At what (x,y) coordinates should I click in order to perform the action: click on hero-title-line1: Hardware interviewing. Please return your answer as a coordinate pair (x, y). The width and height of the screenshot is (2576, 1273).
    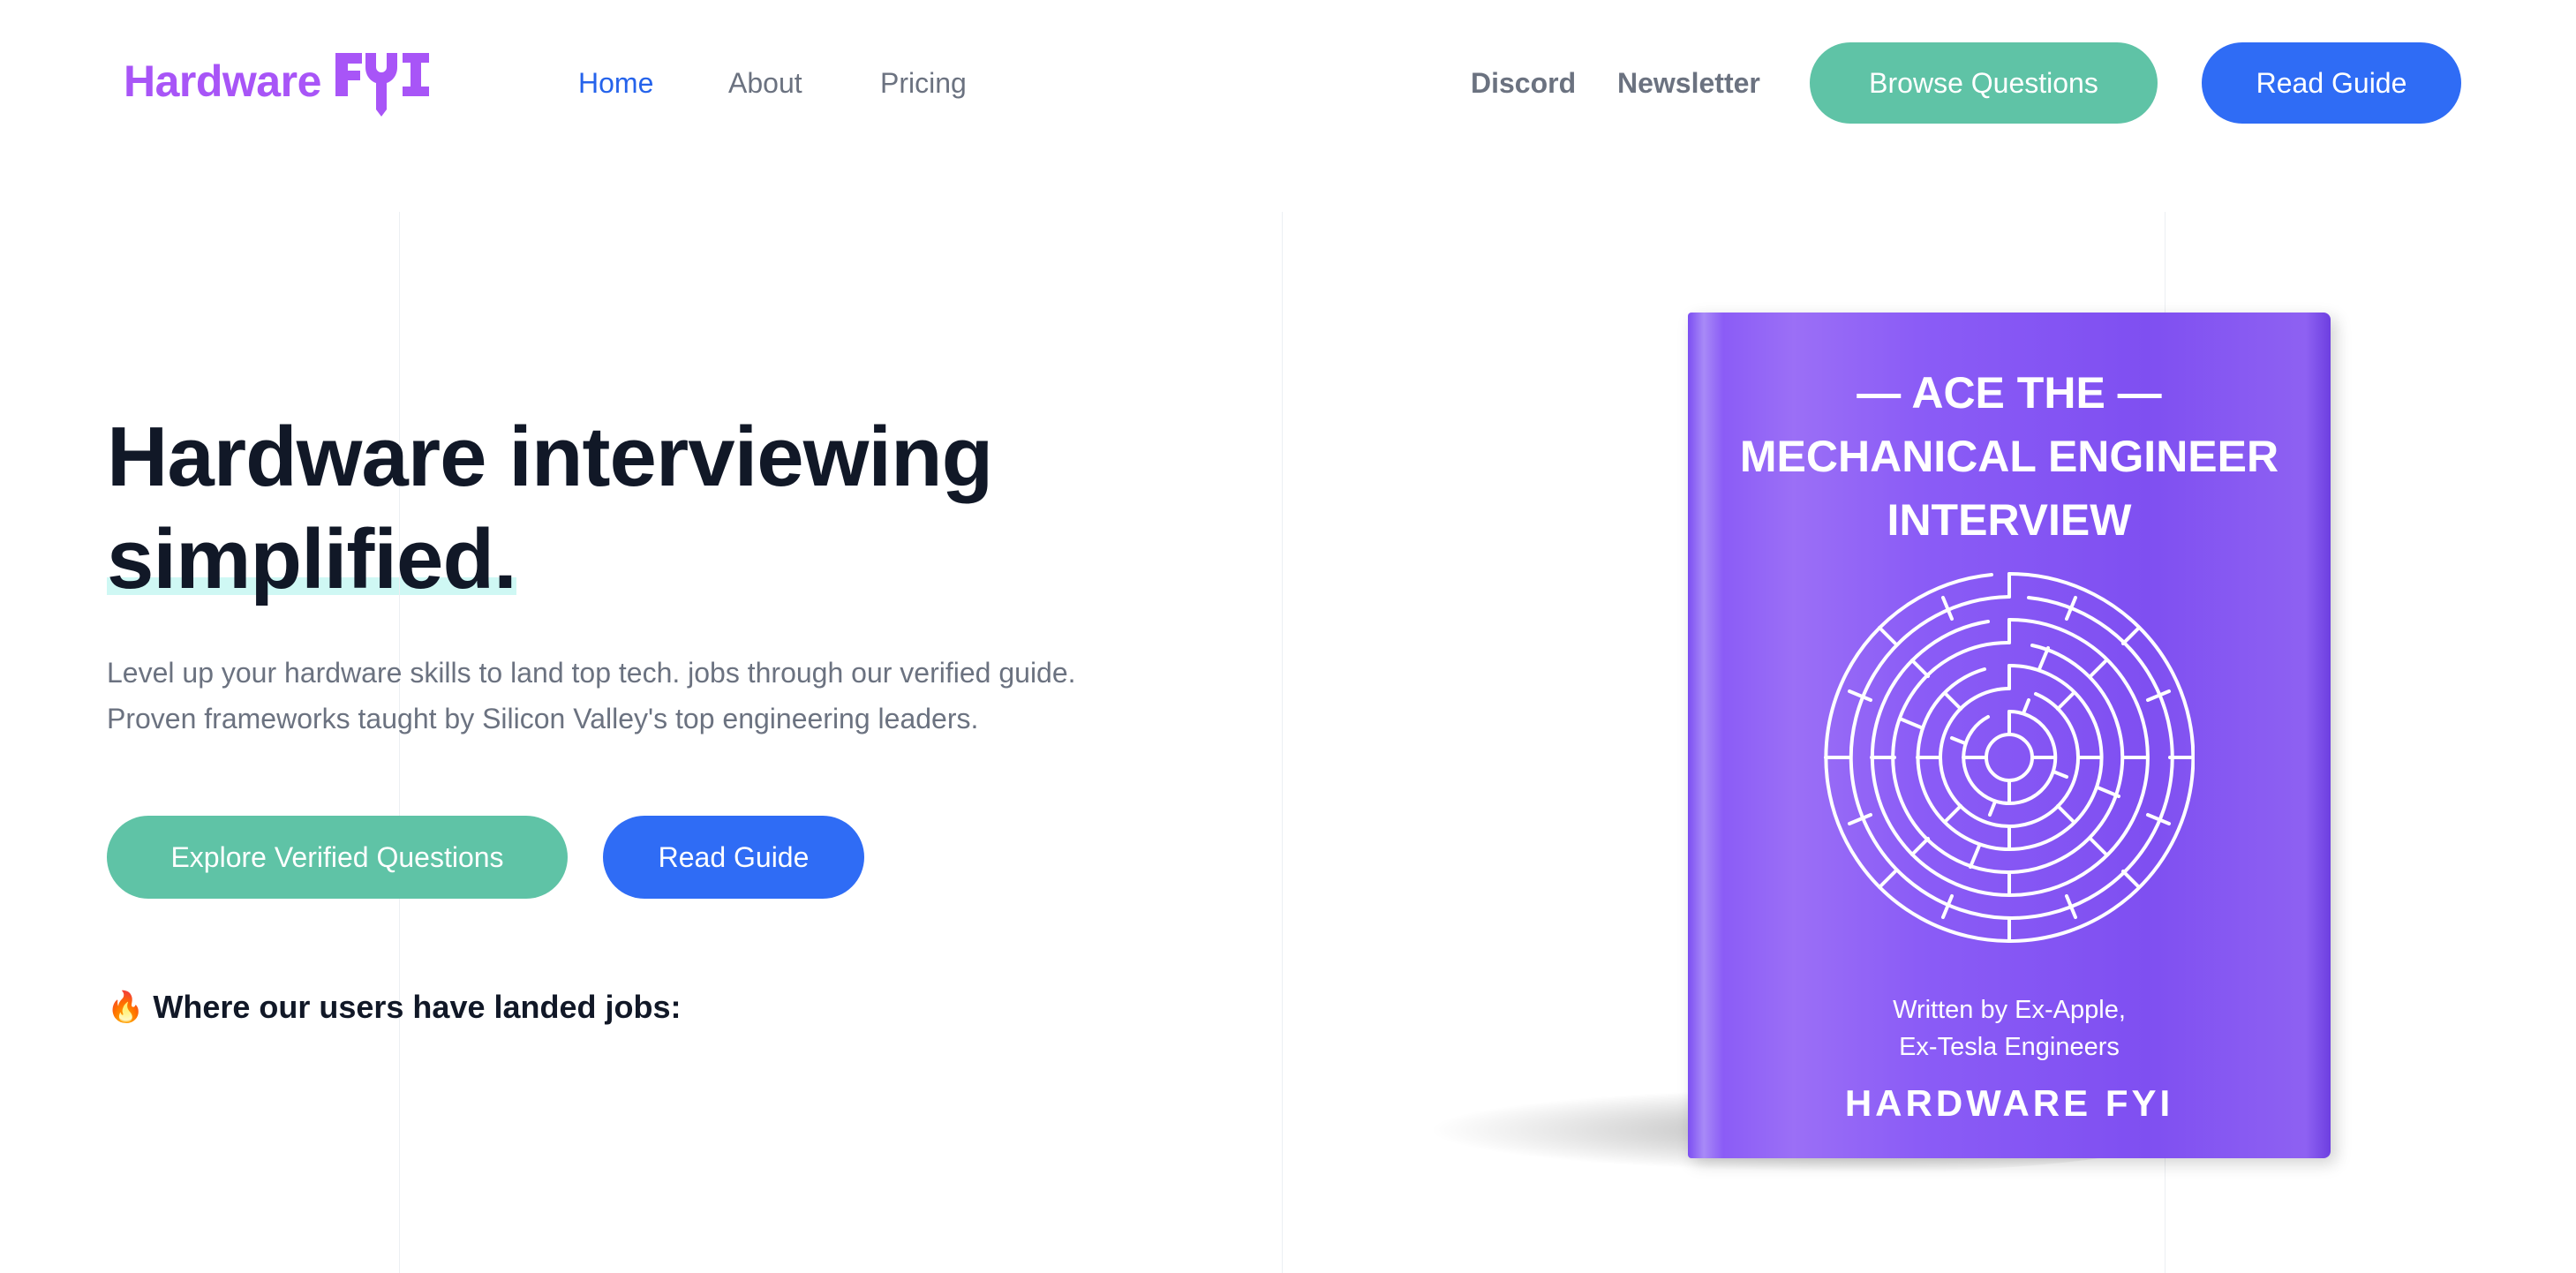
    Looking at the image, I should click on (550, 457).